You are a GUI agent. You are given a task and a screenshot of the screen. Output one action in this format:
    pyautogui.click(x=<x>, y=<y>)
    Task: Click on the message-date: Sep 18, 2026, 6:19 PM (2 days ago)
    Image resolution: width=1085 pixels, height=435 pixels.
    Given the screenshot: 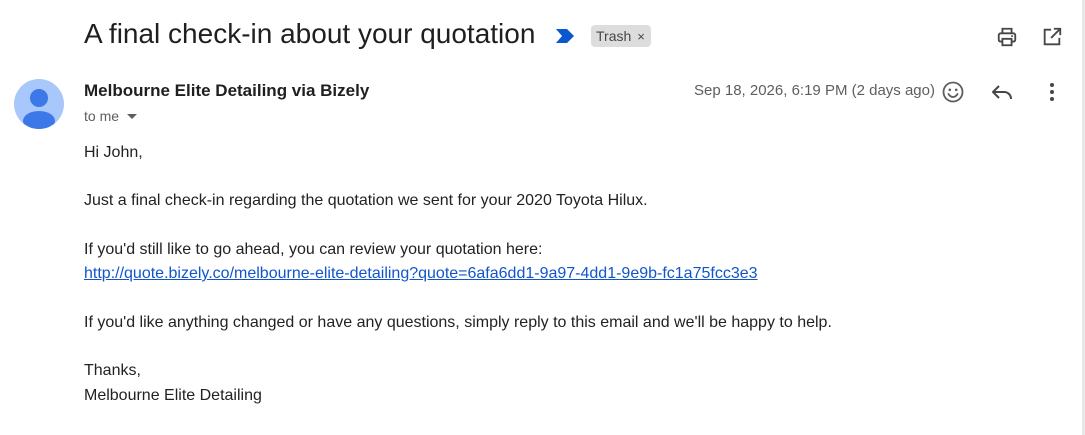 What is the action you would take?
    pyautogui.click(x=814, y=90)
    